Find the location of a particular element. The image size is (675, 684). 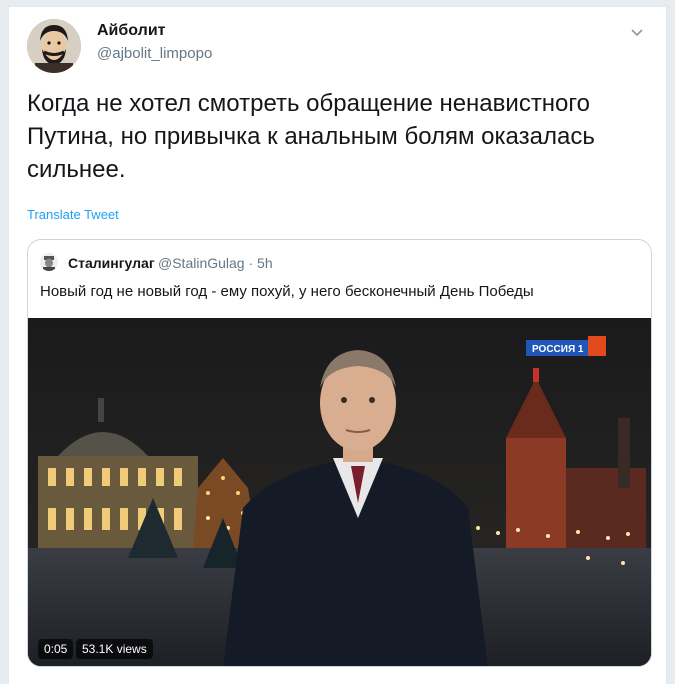

author-avatar is located at coordinates (54, 46).